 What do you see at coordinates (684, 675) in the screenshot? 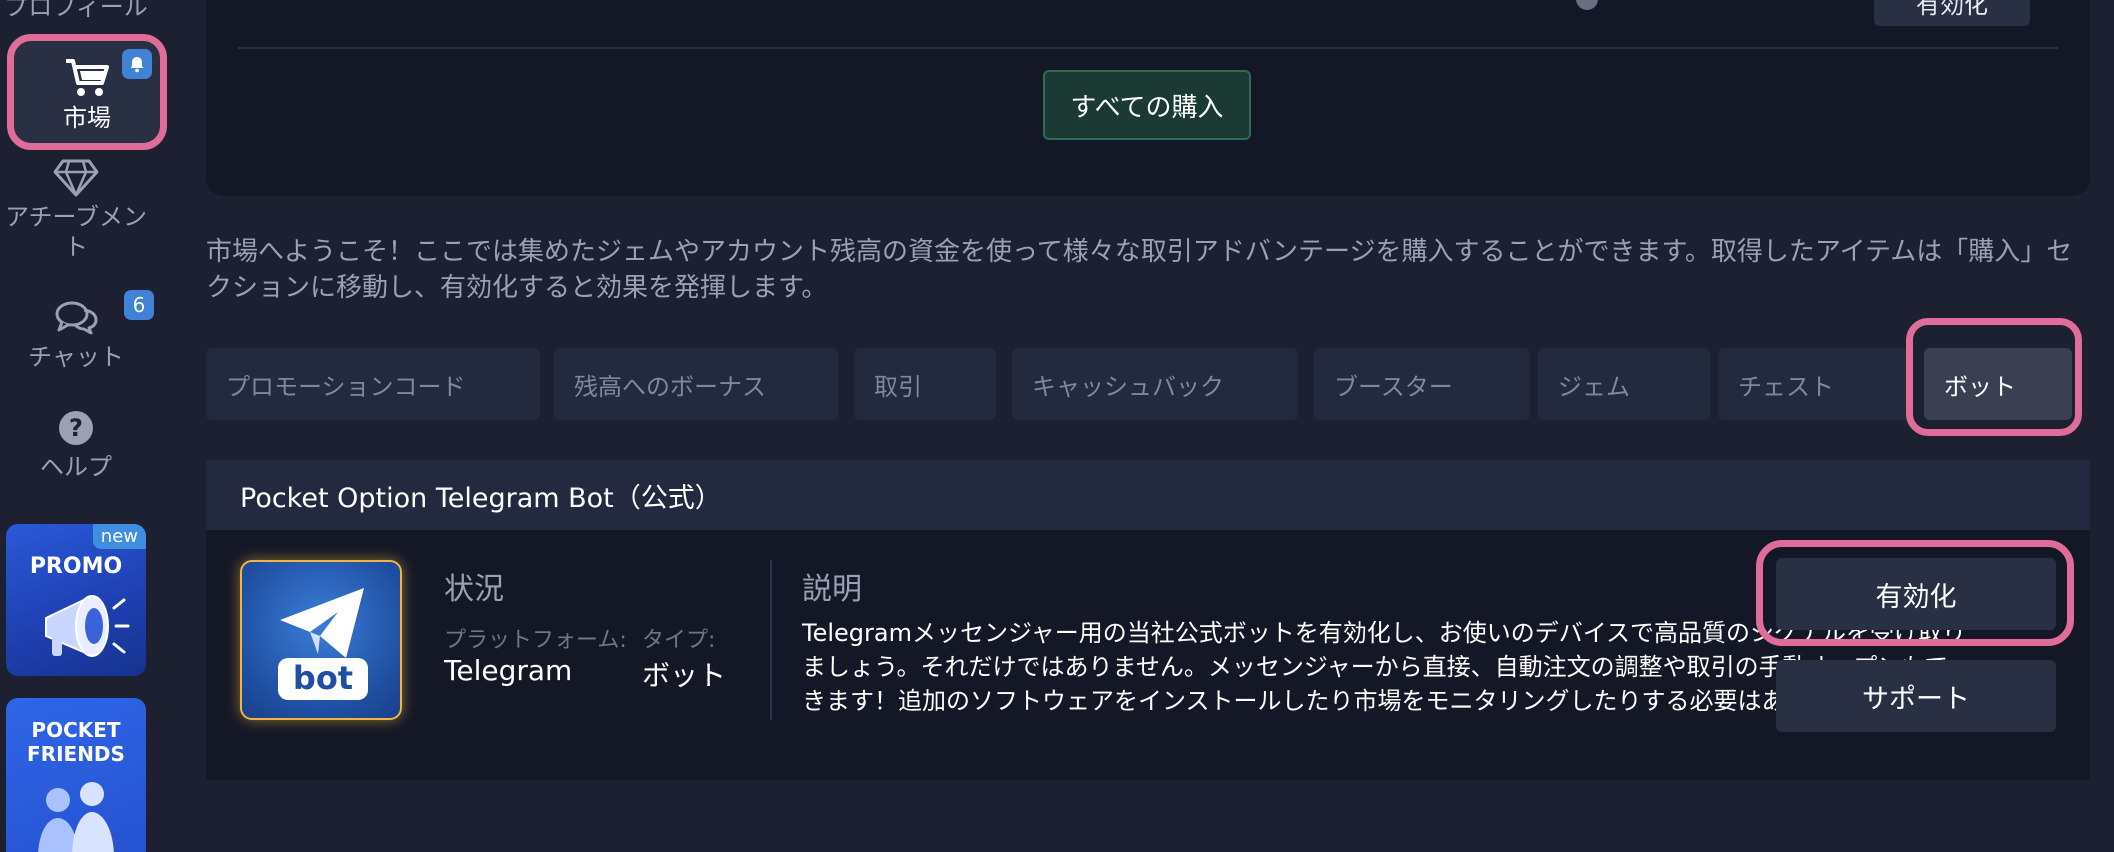
I see `type-value: ボット` at bounding box center [684, 675].